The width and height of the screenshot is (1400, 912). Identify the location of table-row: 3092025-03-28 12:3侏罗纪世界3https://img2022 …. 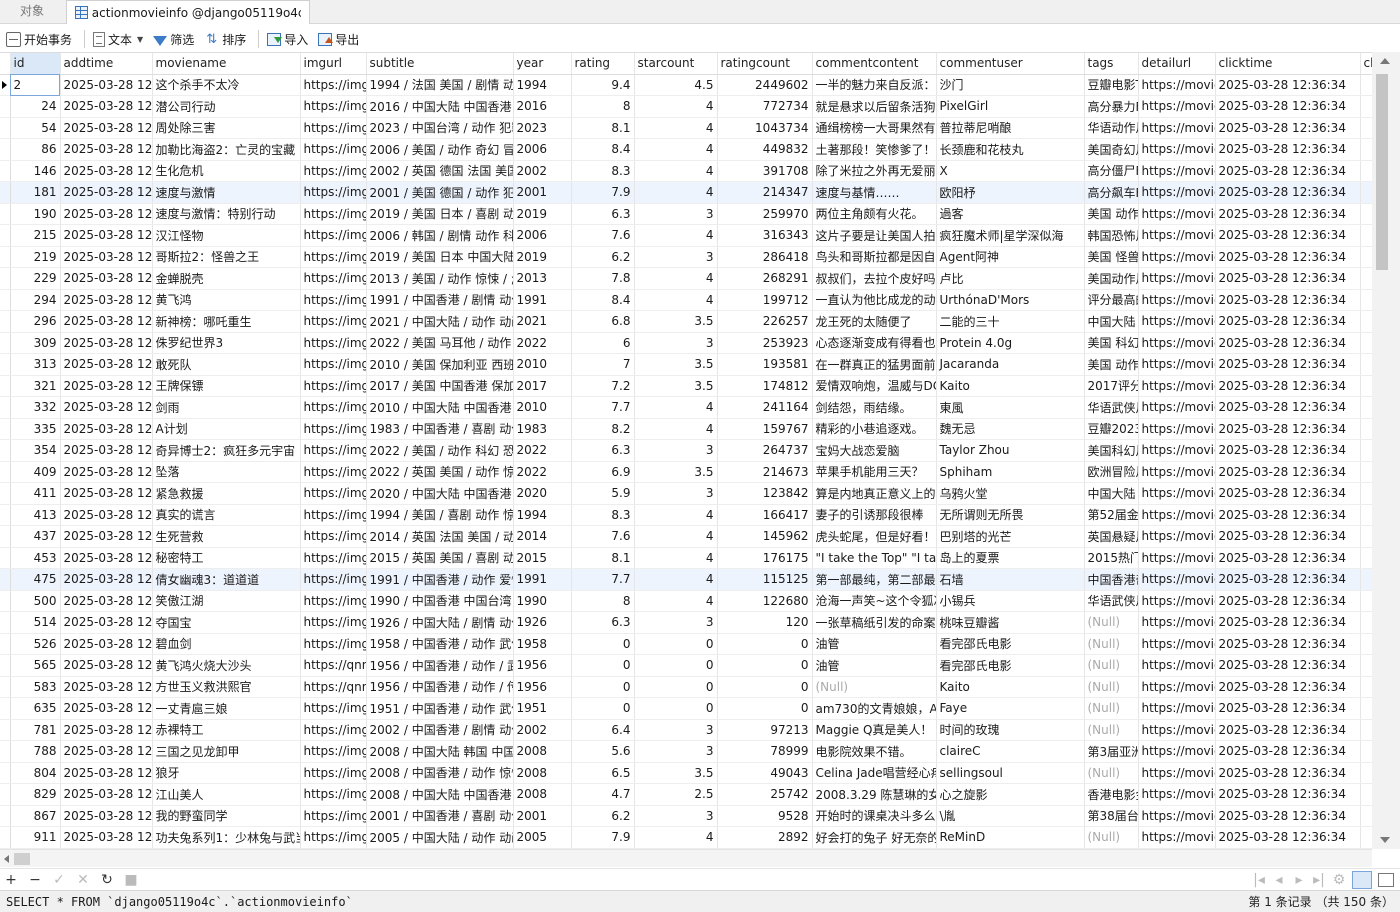
(686, 343).